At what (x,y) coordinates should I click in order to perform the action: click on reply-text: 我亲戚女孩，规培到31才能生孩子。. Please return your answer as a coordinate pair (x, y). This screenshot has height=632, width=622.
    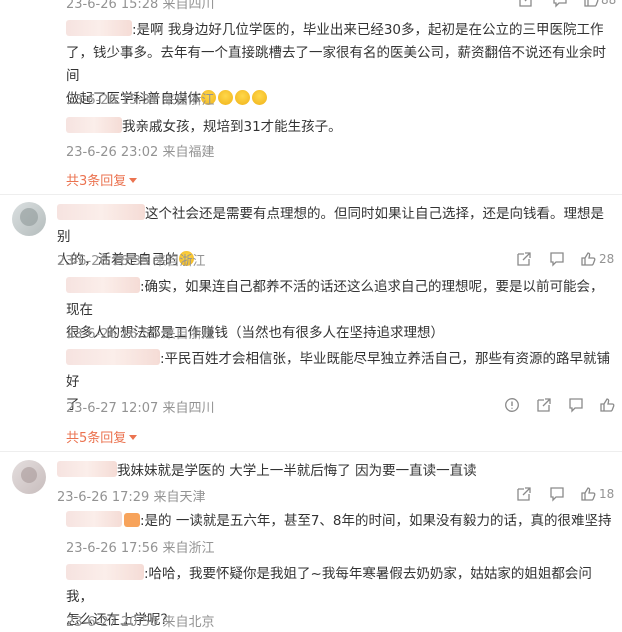
    Looking at the image, I should click on (232, 127).